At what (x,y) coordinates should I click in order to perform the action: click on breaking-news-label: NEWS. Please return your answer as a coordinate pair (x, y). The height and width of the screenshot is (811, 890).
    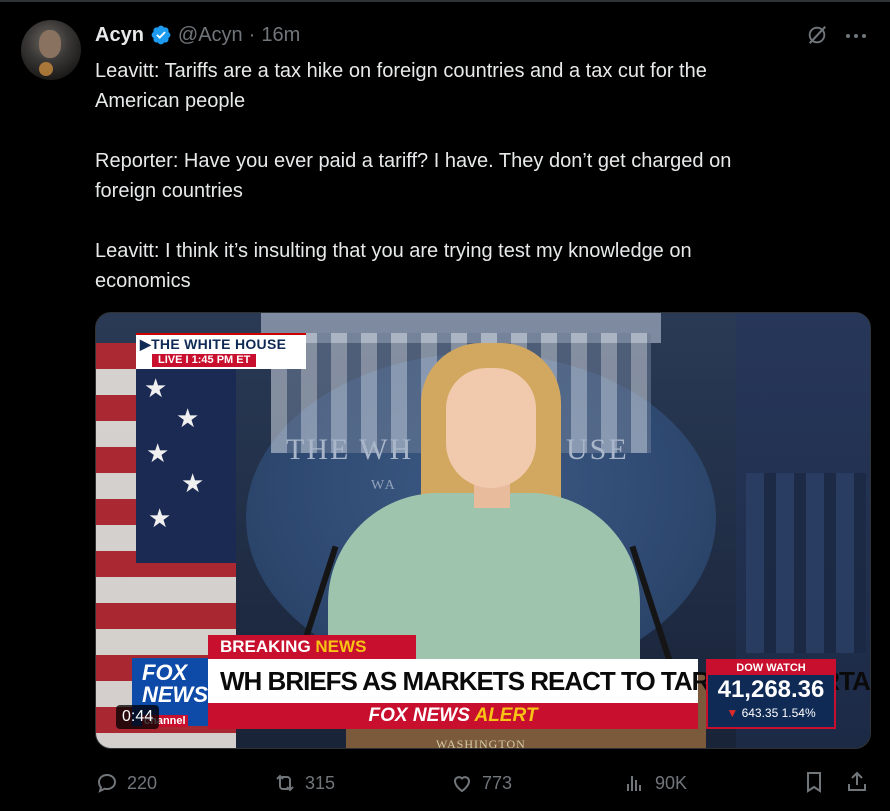
    Looking at the image, I should click on (341, 646).